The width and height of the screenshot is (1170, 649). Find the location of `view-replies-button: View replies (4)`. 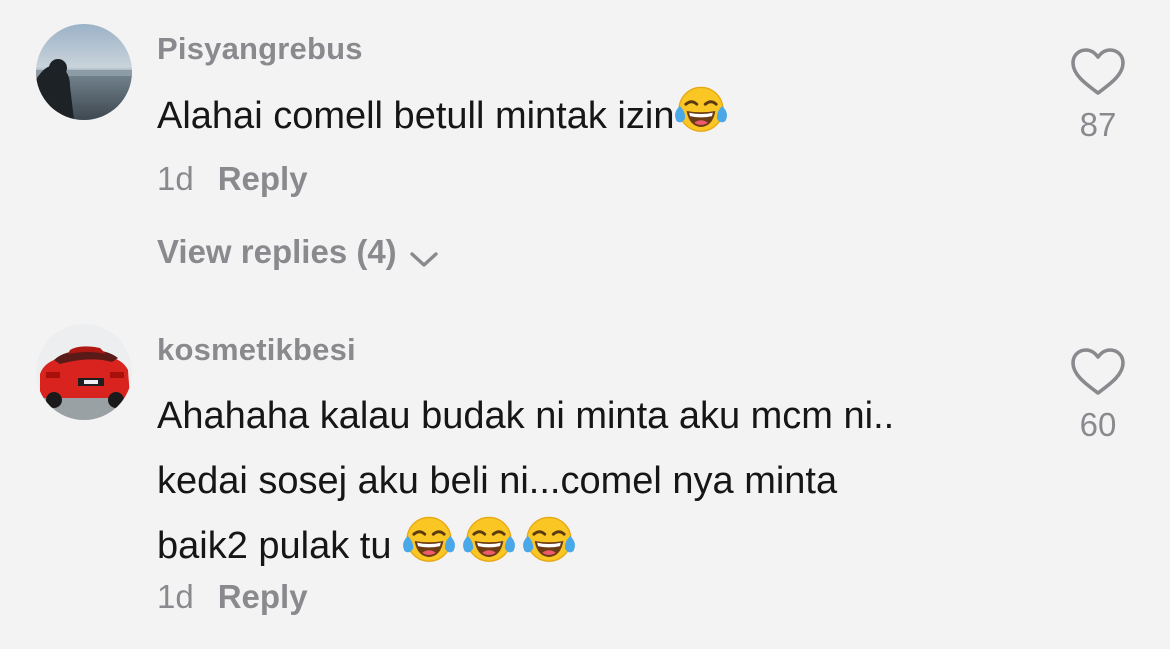

view-replies-button: View replies (4) is located at coordinates (299, 252).